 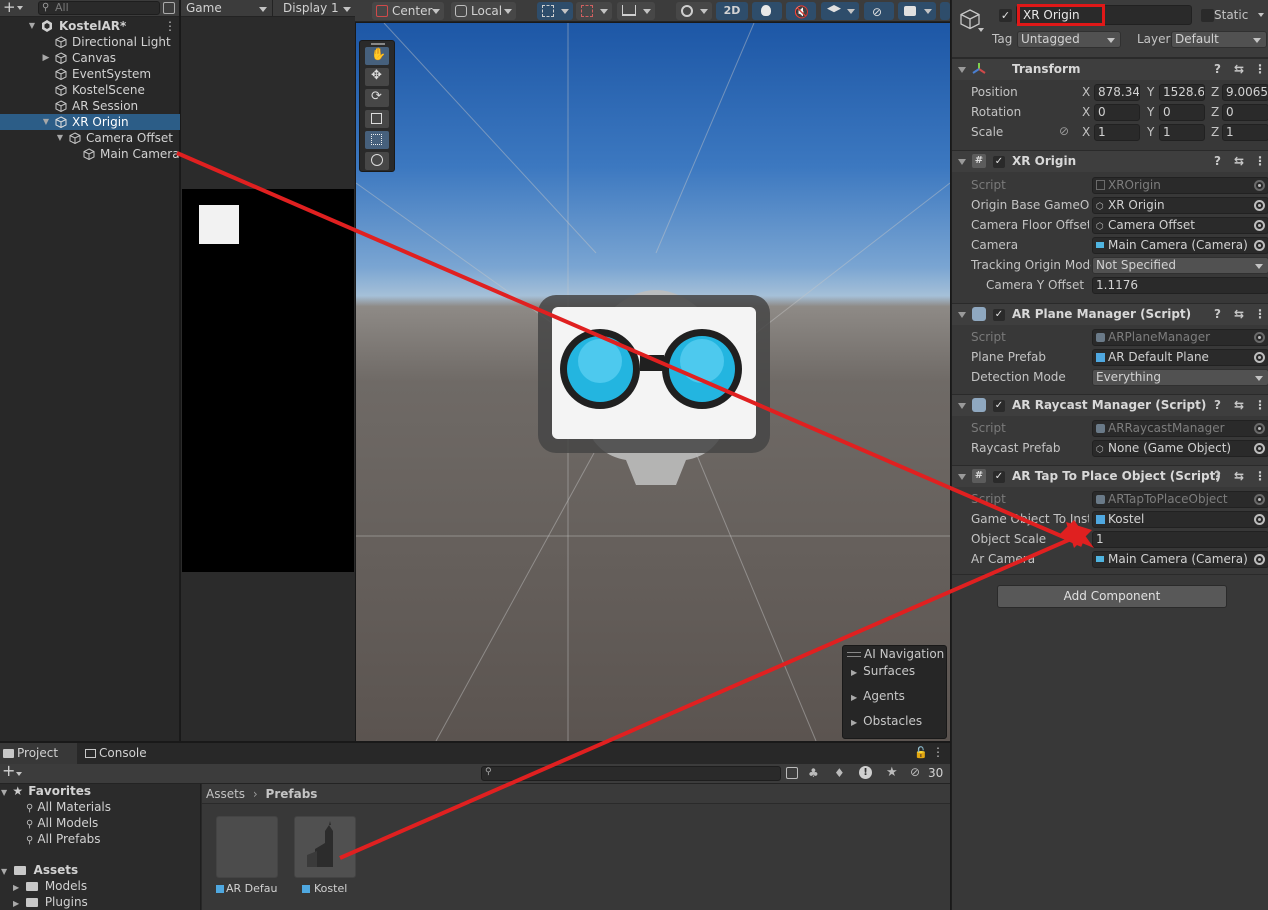 I want to click on static-checkbox, so click(x=1207, y=15).